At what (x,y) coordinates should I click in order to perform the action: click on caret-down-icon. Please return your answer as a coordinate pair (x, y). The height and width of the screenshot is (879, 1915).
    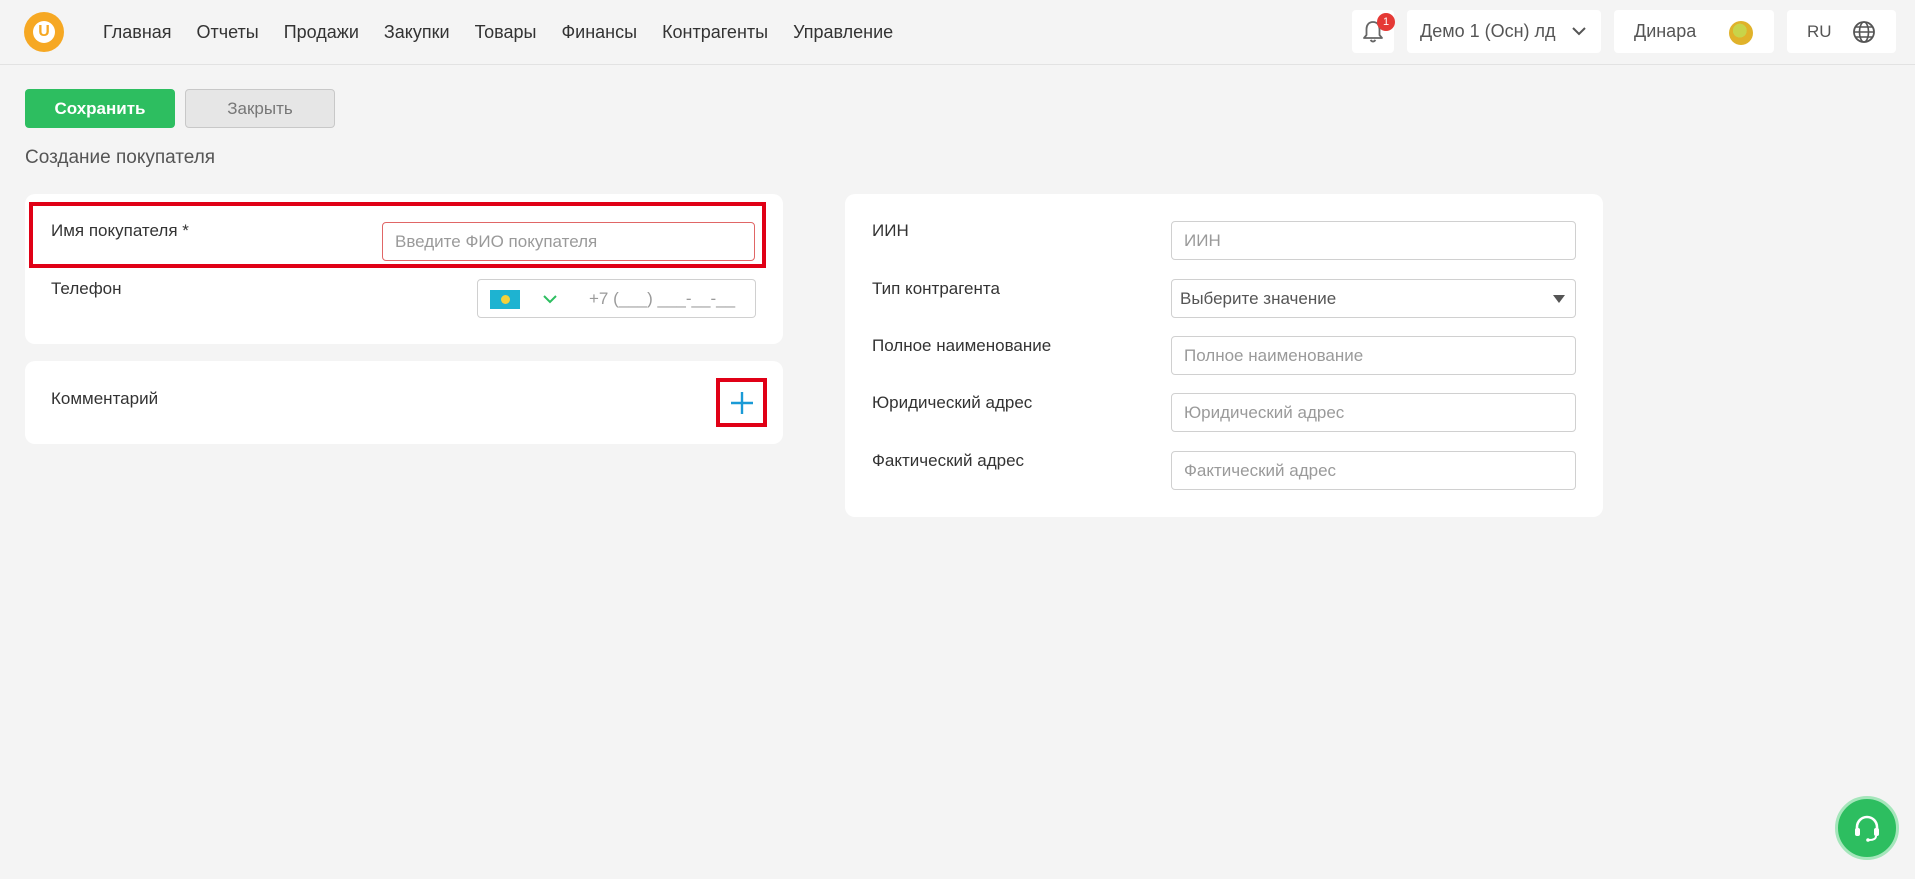
    Looking at the image, I should click on (1559, 299).